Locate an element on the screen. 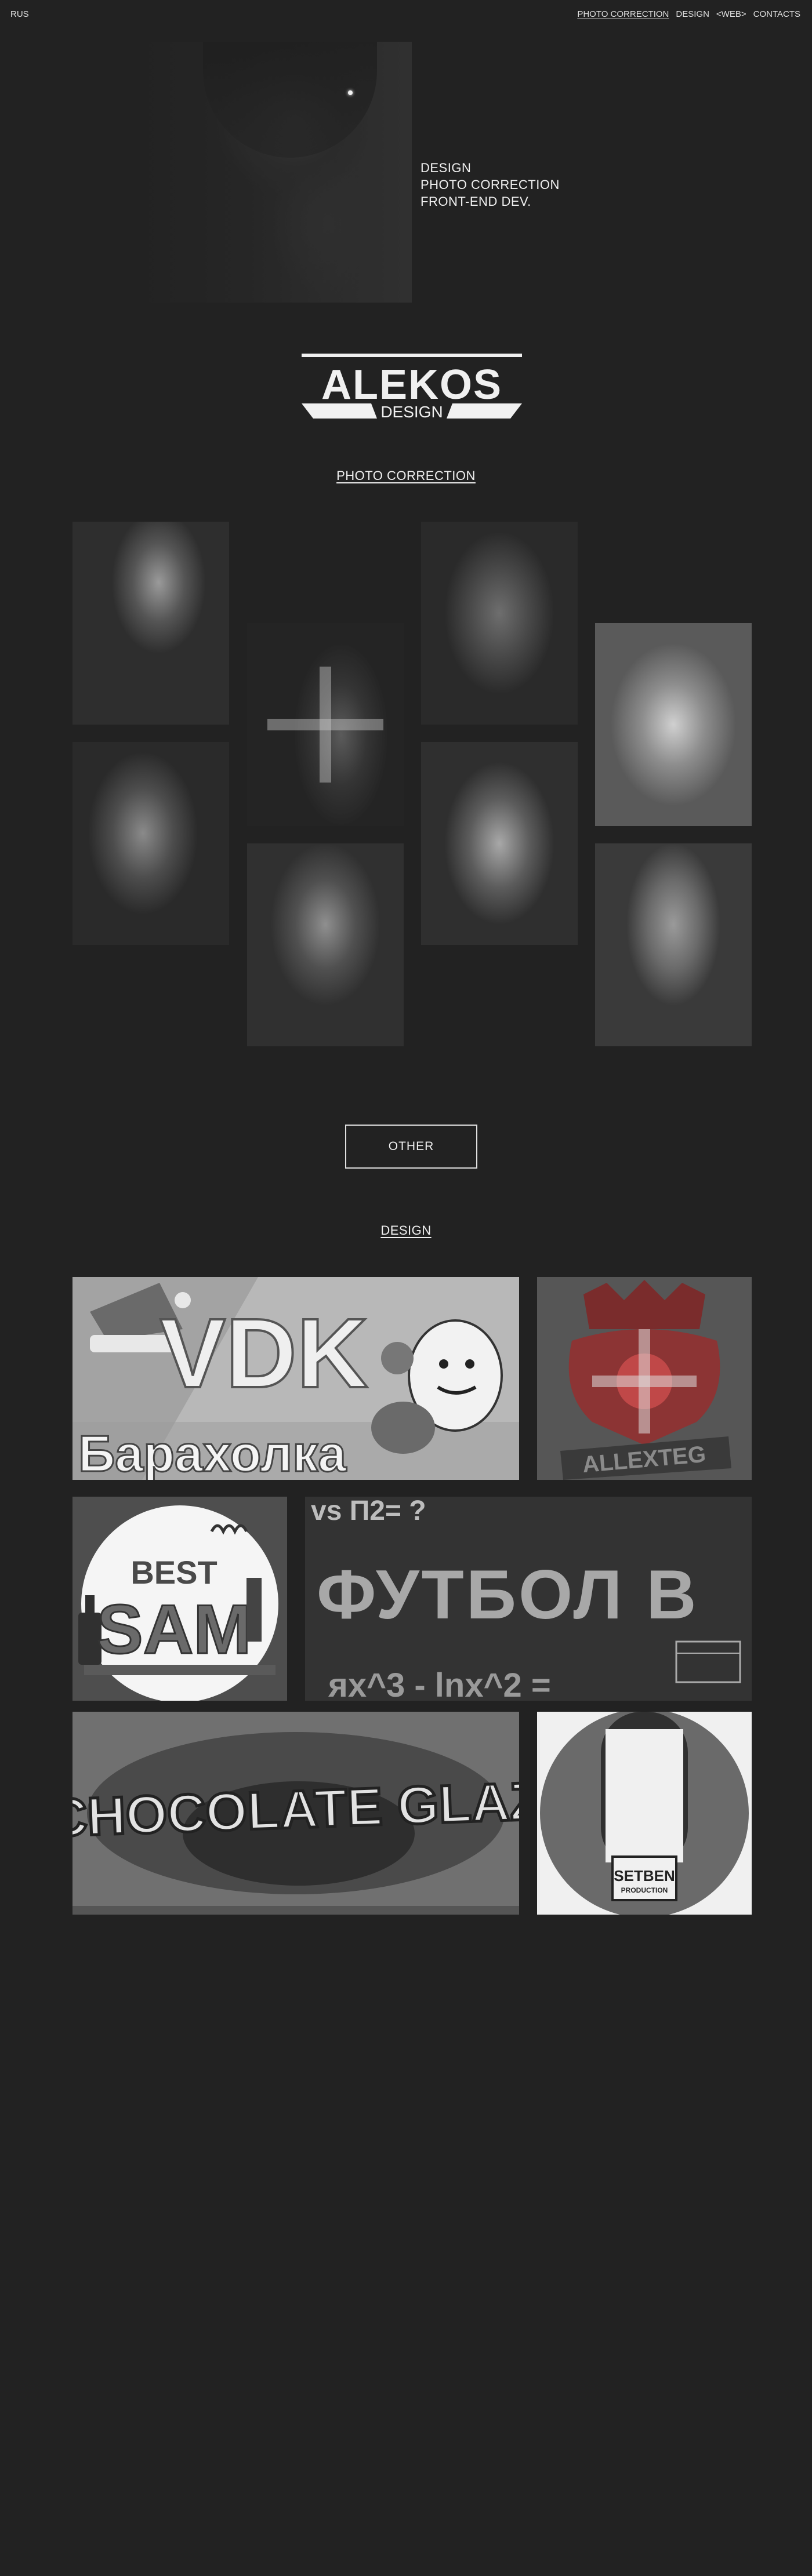 This screenshot has width=812, height=2576. nav-web-link: <WEB> is located at coordinates (731, 14).